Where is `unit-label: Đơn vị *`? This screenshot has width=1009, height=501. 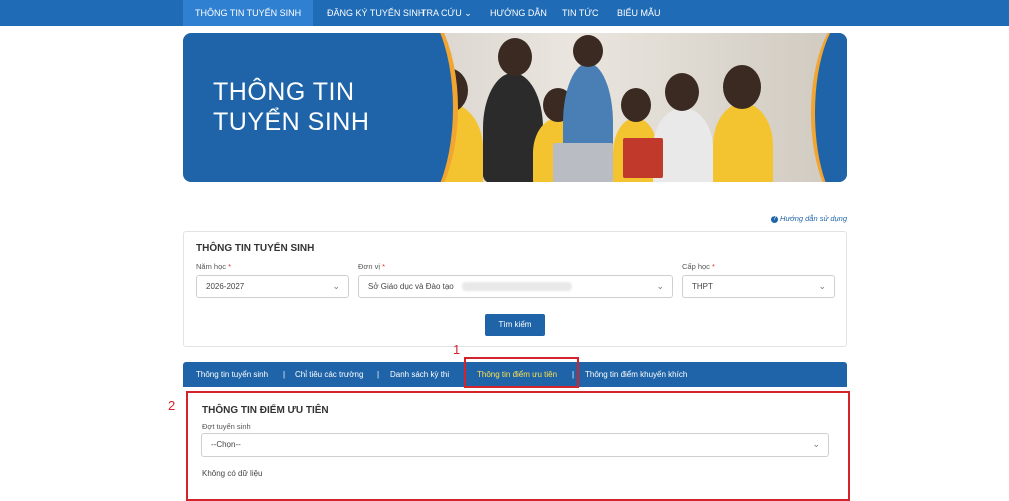
unit-label: Đơn vị * is located at coordinates (372, 266).